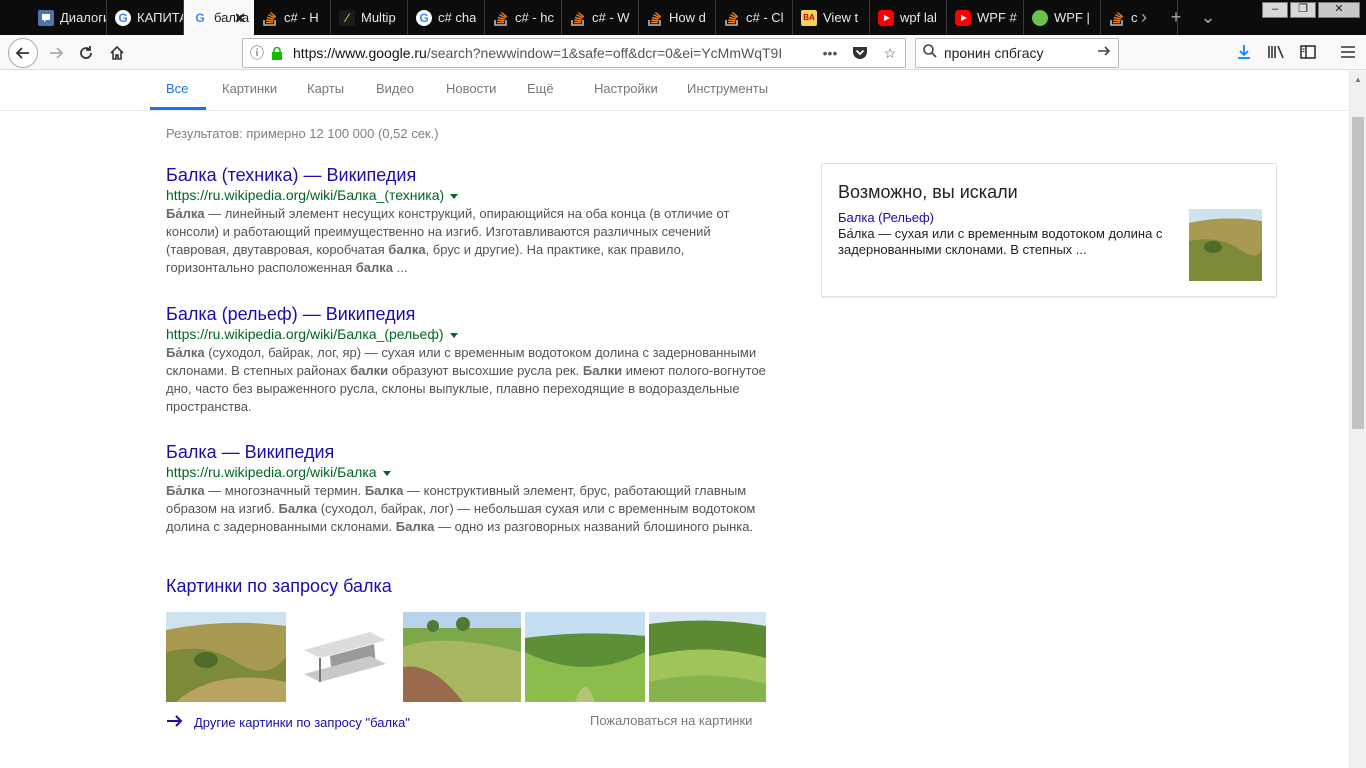 The image size is (1366, 768). What do you see at coordinates (1117, 18) in the screenshot?
I see `stackoverflow-icon` at bounding box center [1117, 18].